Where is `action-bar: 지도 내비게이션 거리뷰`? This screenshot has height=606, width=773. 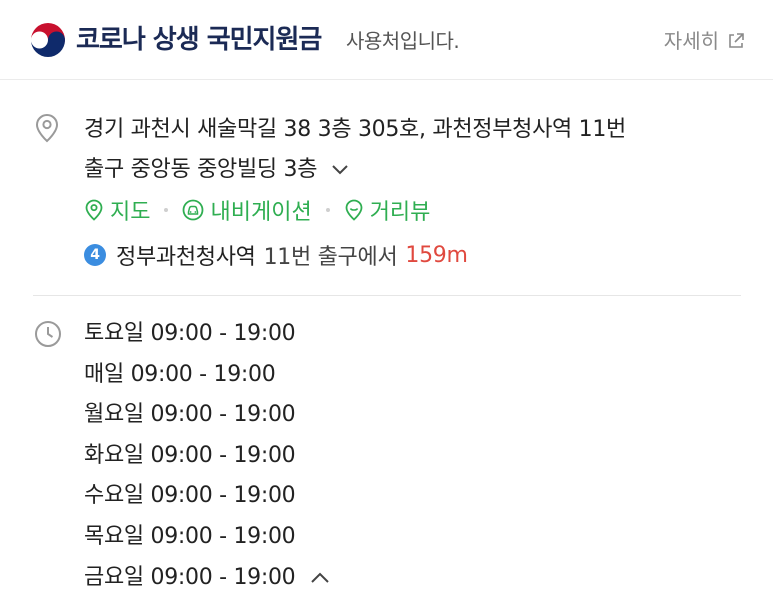 action-bar: 지도 내비게이션 거리뷰 is located at coordinates (257, 210).